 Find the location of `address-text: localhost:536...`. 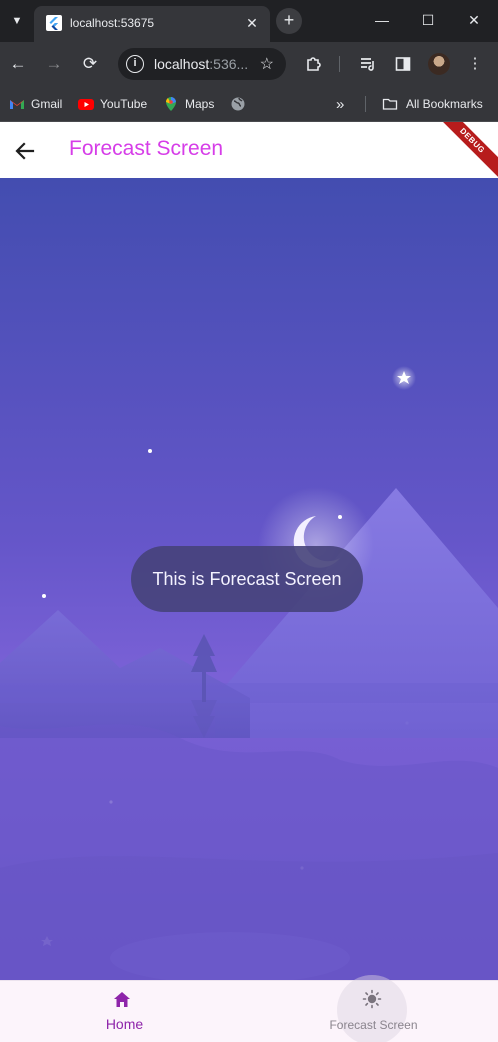

address-text: localhost:536... is located at coordinates (201, 64).